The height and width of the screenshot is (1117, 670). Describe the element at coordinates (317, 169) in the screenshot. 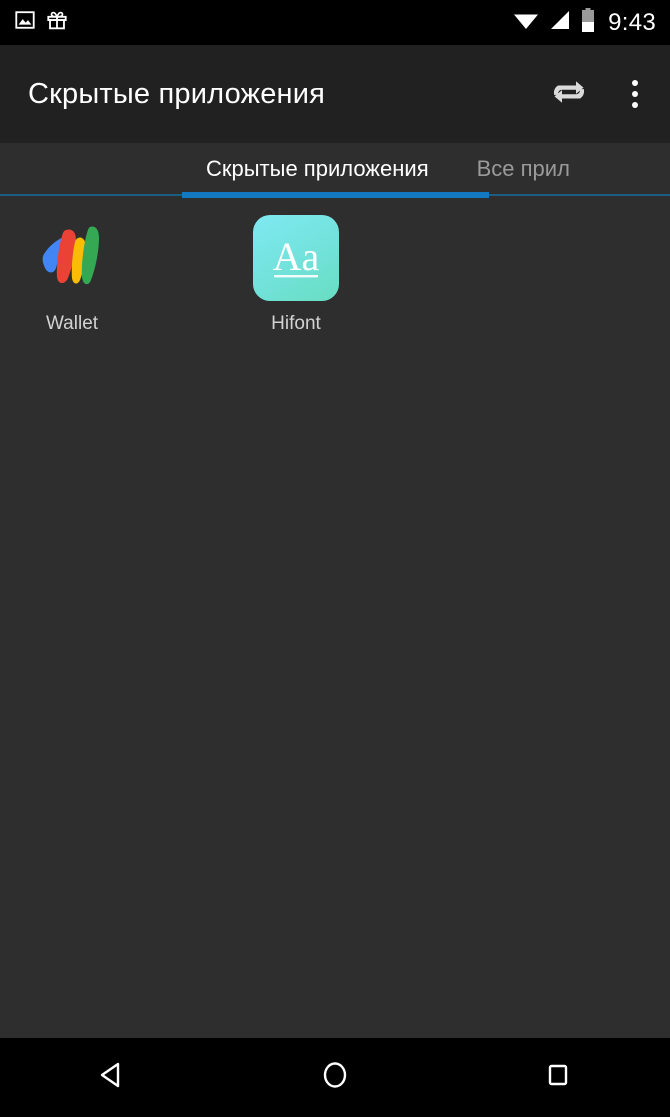

I see `tab-hidden-apps: Скрытые приложения` at that location.